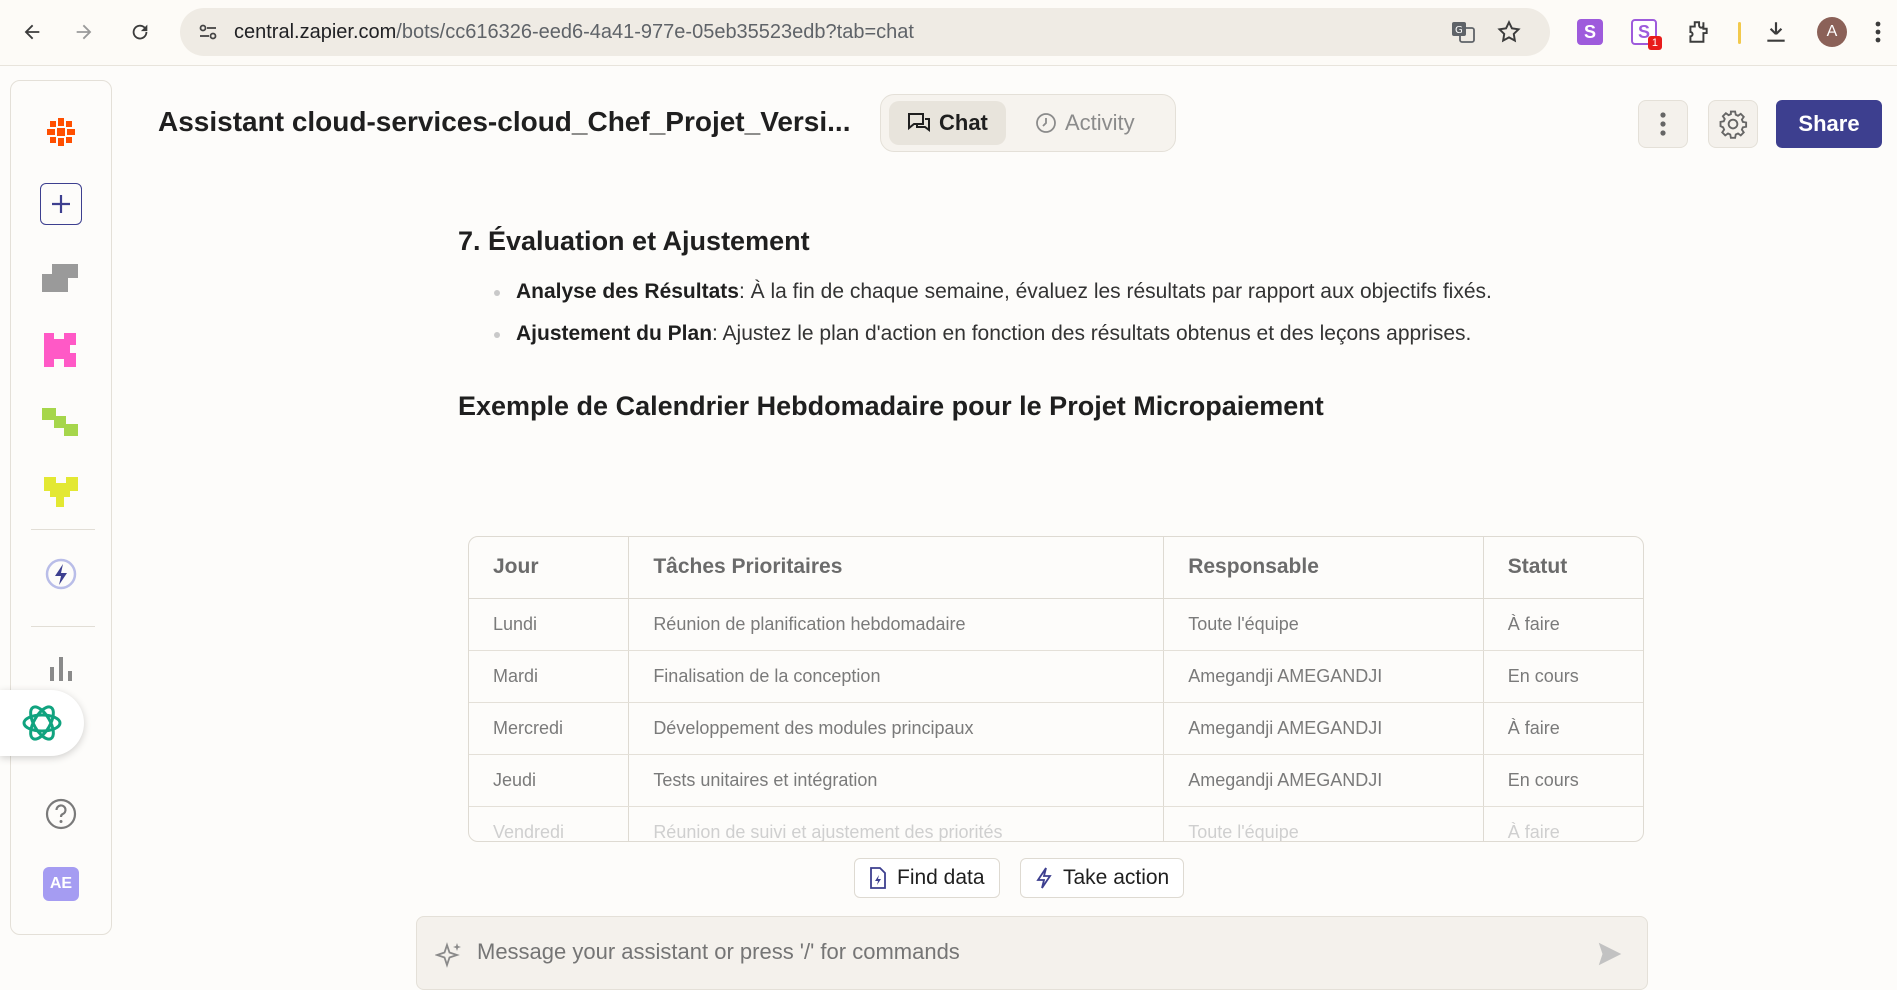 The width and height of the screenshot is (1897, 990). I want to click on lightning-icon, so click(1044, 878).